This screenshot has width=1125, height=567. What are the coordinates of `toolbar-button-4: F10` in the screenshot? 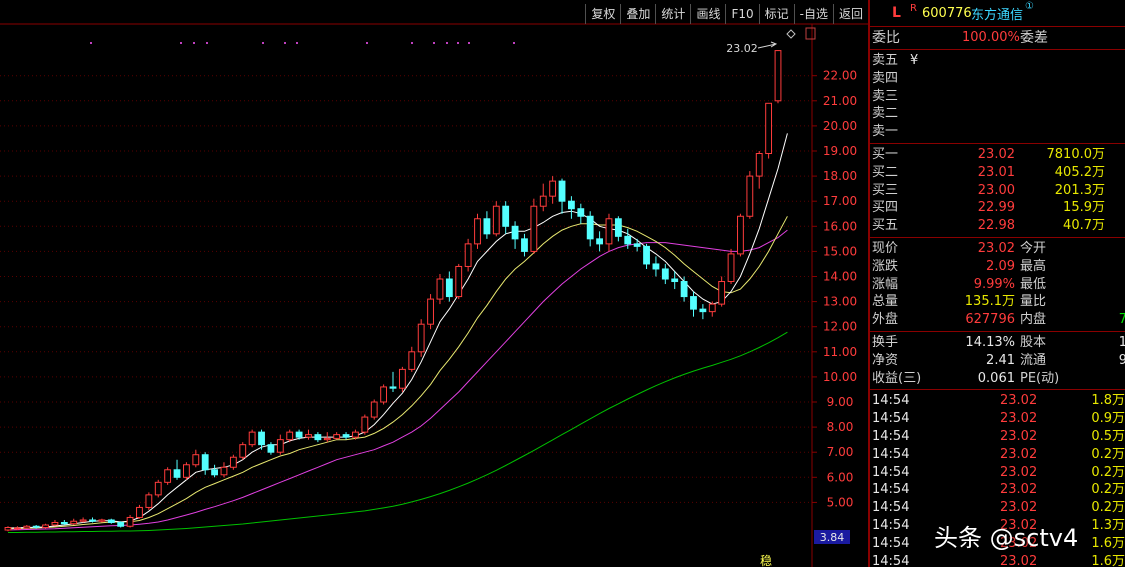 It's located at (741, 14).